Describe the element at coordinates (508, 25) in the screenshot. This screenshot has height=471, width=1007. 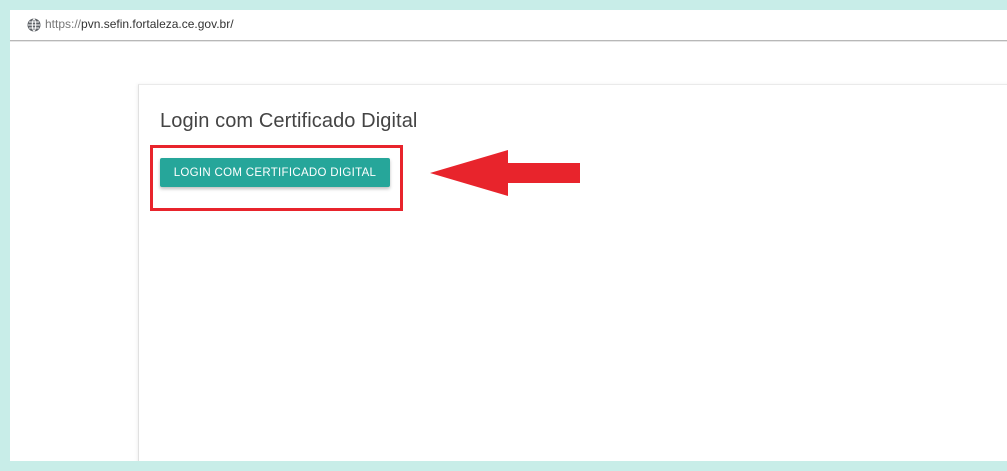
I see `address-bar: https://pvn.sefin.fortaleza.ce.gov.br/` at that location.